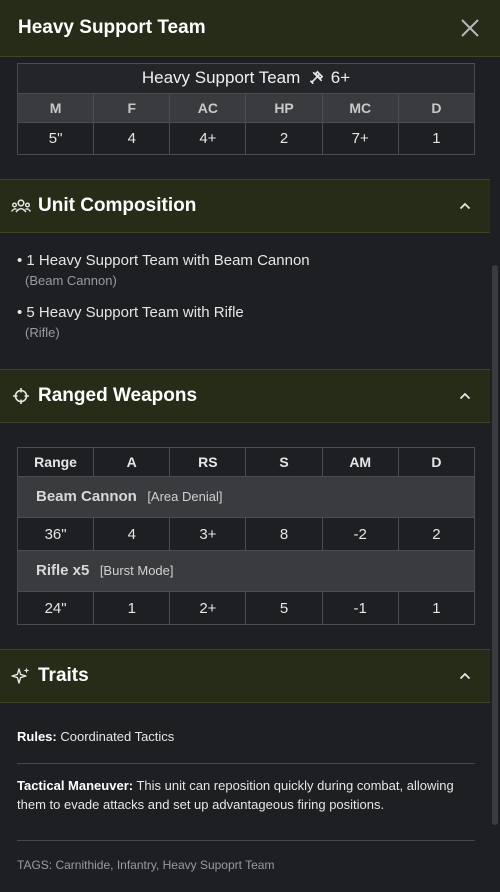 The image size is (500, 892). I want to click on weapon-trait: [Burst Mode], so click(136, 570).